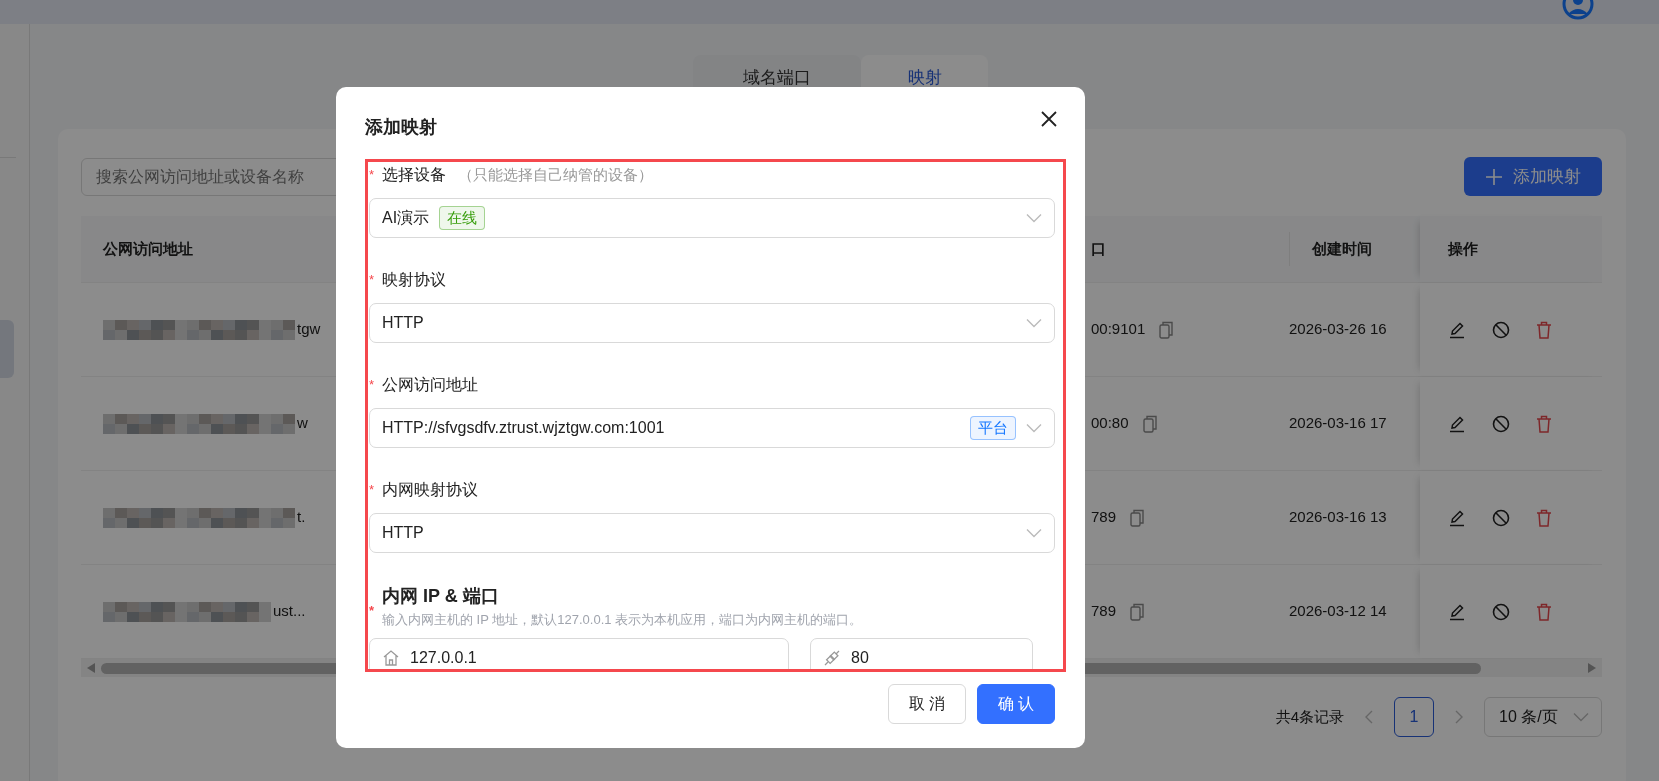 This screenshot has width=1659, height=781. What do you see at coordinates (1511, 249) in the screenshot?
I see `column-header: 操作` at bounding box center [1511, 249].